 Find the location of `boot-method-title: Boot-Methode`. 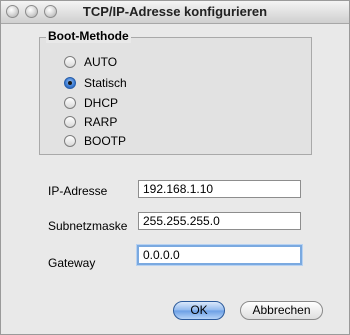

boot-method-title: Boot-Methode is located at coordinates (88, 36).